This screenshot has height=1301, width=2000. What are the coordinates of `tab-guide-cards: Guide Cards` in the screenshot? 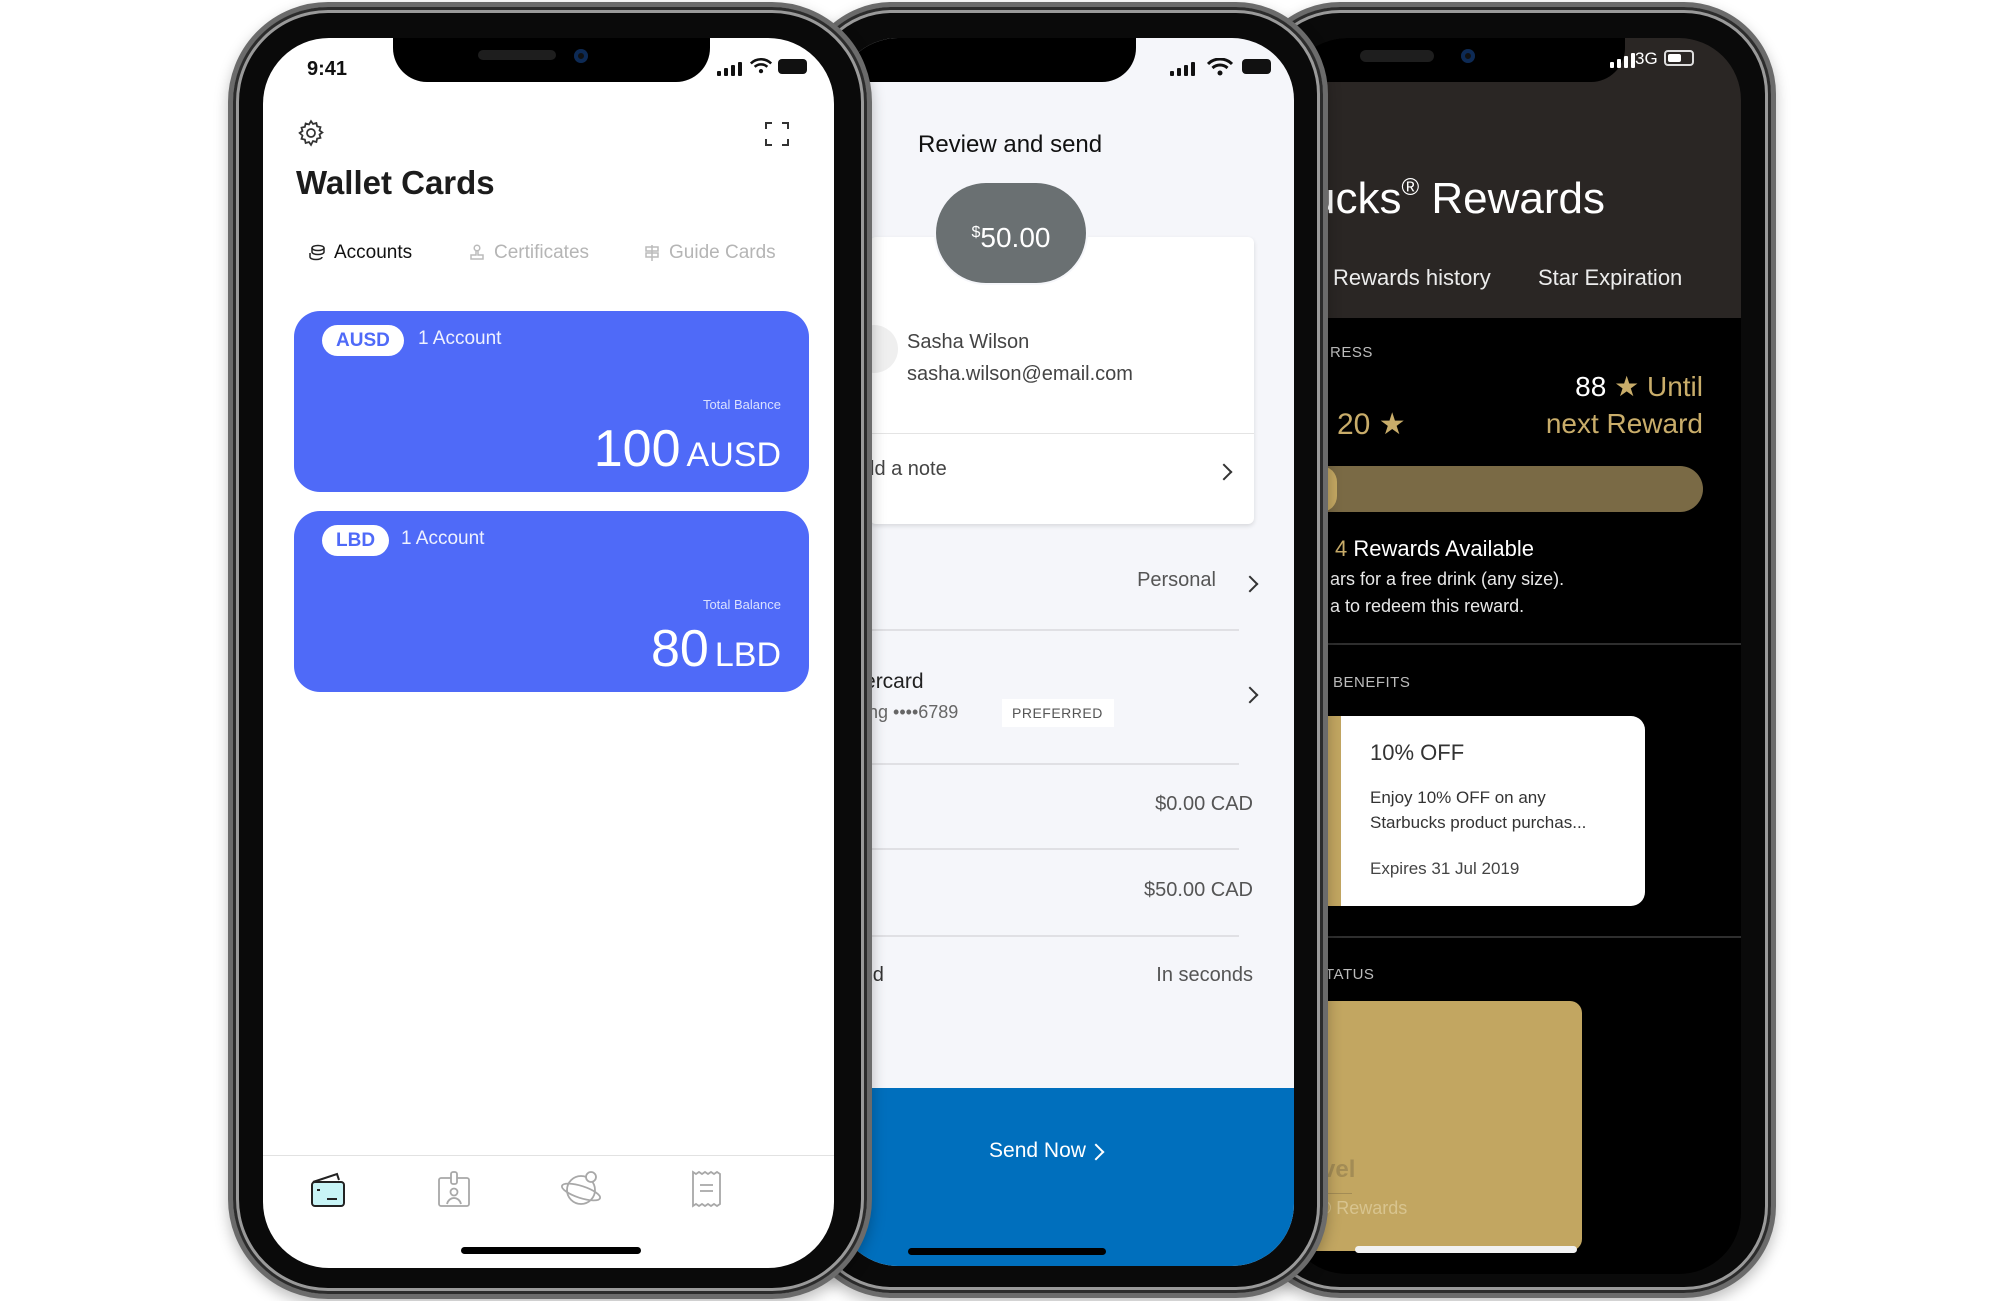 It's located at (709, 253).